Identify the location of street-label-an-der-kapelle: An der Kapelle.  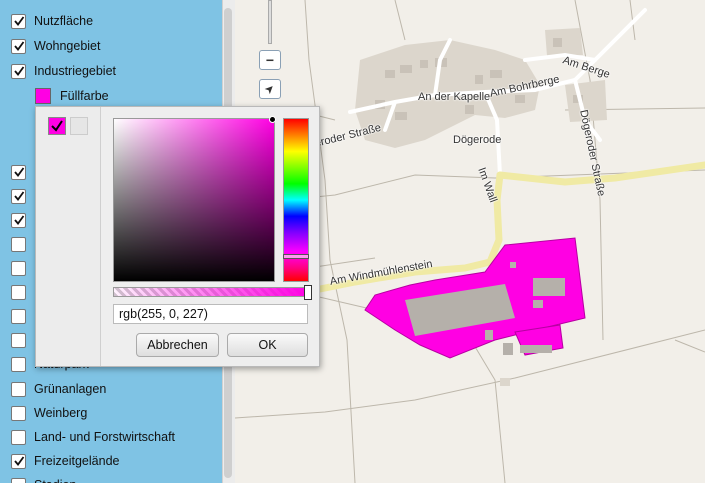
(454, 97).